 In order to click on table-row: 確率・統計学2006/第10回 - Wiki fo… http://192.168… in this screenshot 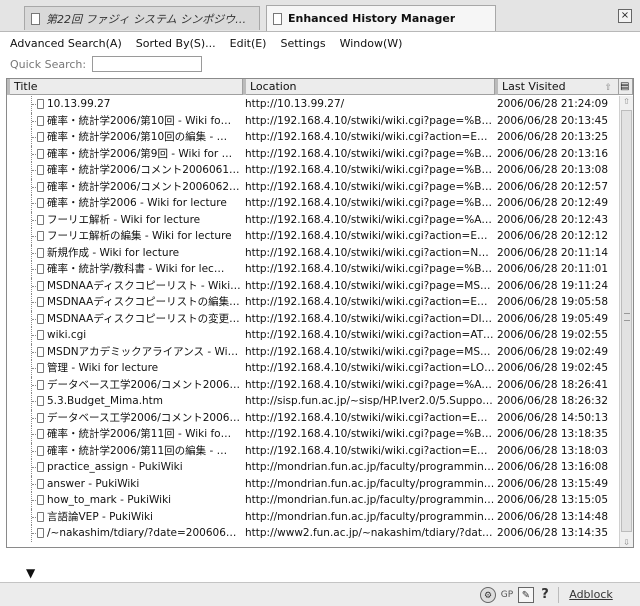, I will do `click(313, 120)`.